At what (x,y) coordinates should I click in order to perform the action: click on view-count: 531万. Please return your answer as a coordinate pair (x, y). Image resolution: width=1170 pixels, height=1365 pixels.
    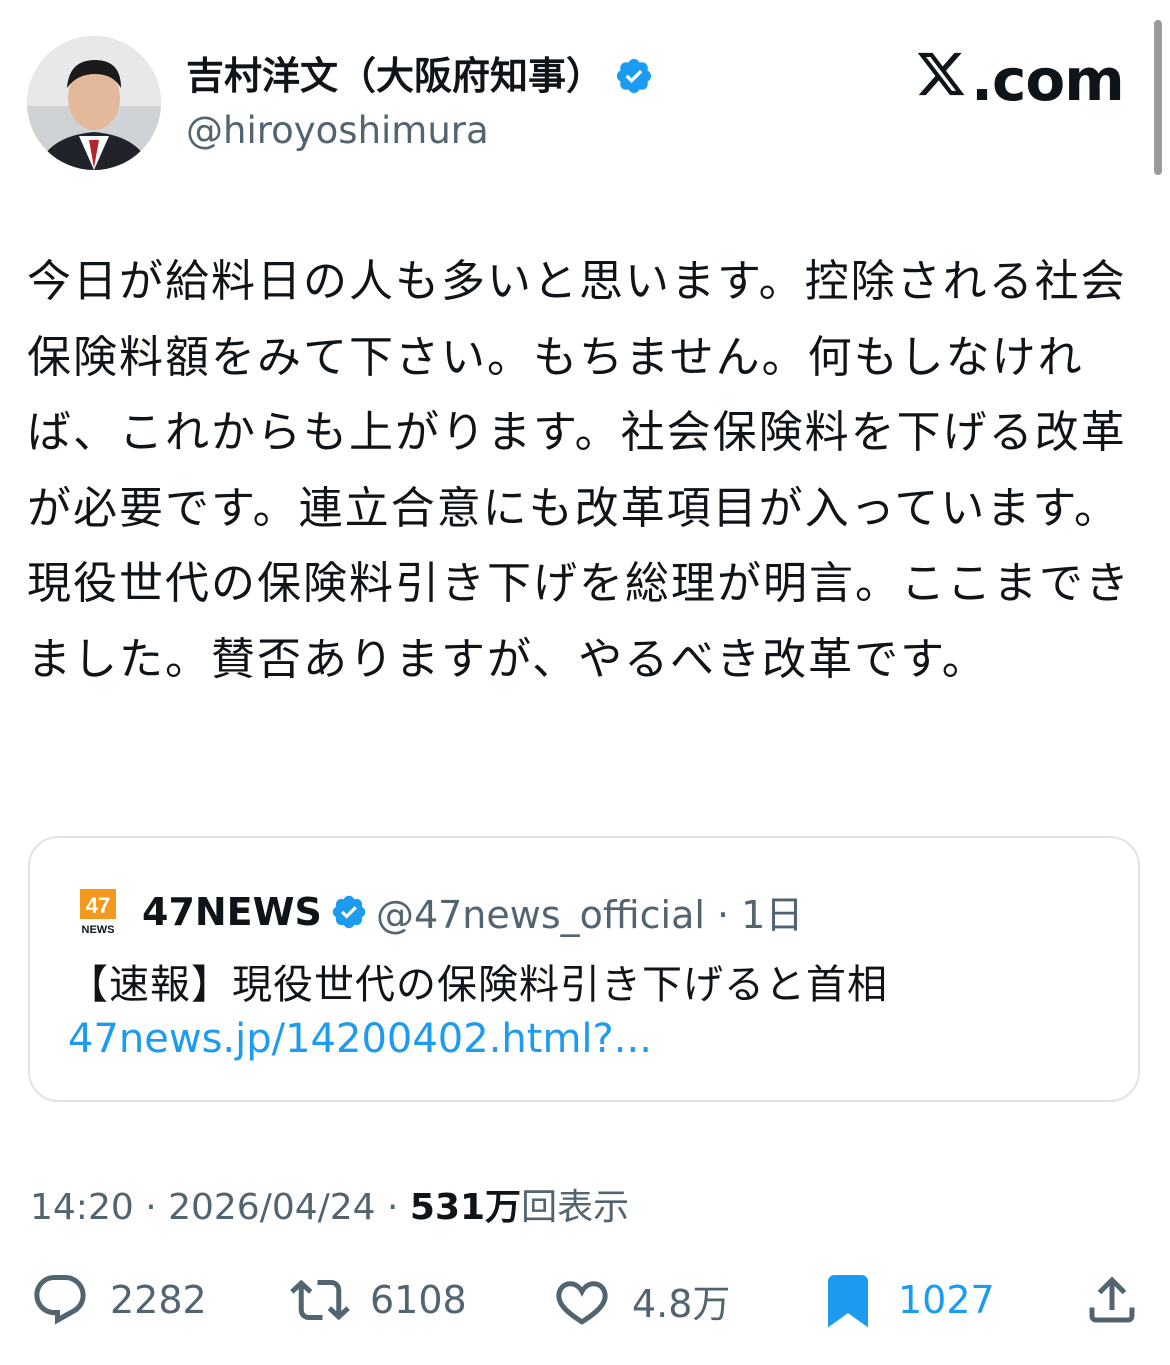
    Looking at the image, I should click on (465, 1207).